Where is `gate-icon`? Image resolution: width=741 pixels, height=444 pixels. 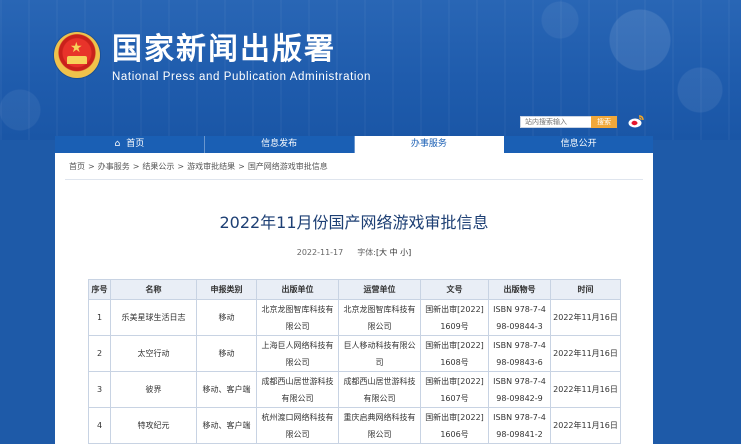 gate-icon is located at coordinates (77, 60).